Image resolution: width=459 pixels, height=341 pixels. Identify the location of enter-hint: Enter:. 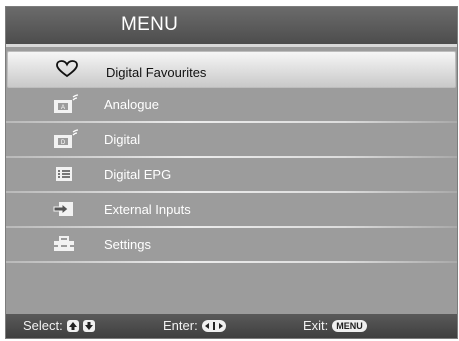
(194, 325).